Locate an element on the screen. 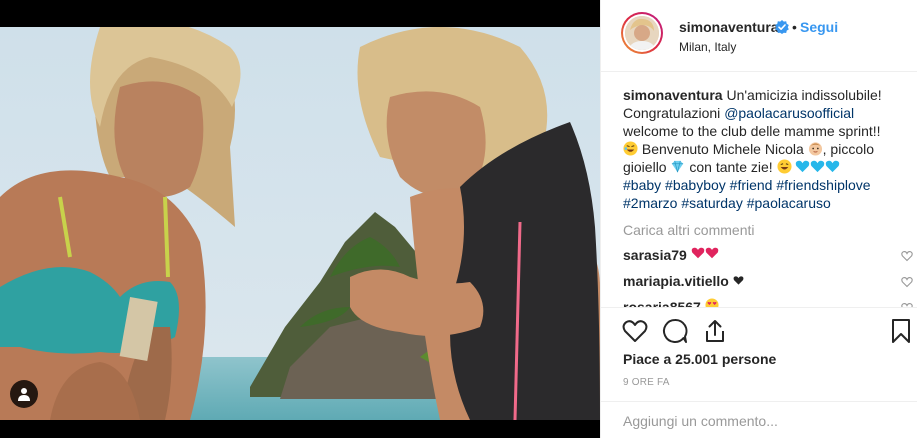 This screenshot has height=440, width=917. hashtag-link: #baby is located at coordinates (642, 185).